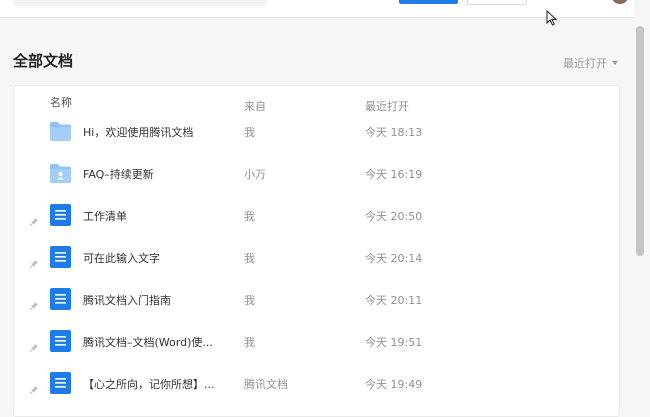 The width and height of the screenshot is (650, 417). What do you see at coordinates (317, 9) in the screenshot?
I see `top-bar` at bounding box center [317, 9].